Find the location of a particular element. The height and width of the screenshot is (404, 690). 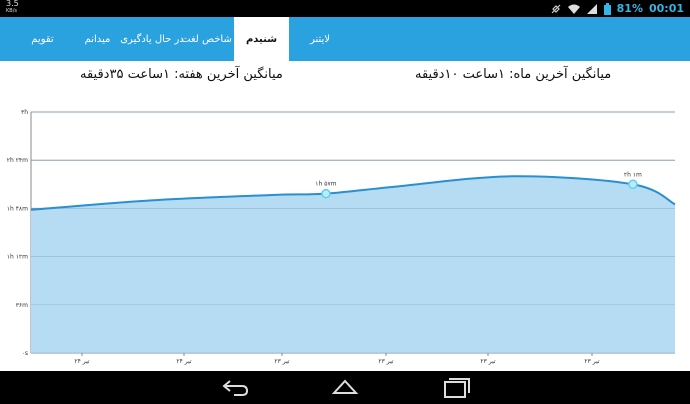

y-tick-label: ۳۶m is located at coordinates (22, 305).